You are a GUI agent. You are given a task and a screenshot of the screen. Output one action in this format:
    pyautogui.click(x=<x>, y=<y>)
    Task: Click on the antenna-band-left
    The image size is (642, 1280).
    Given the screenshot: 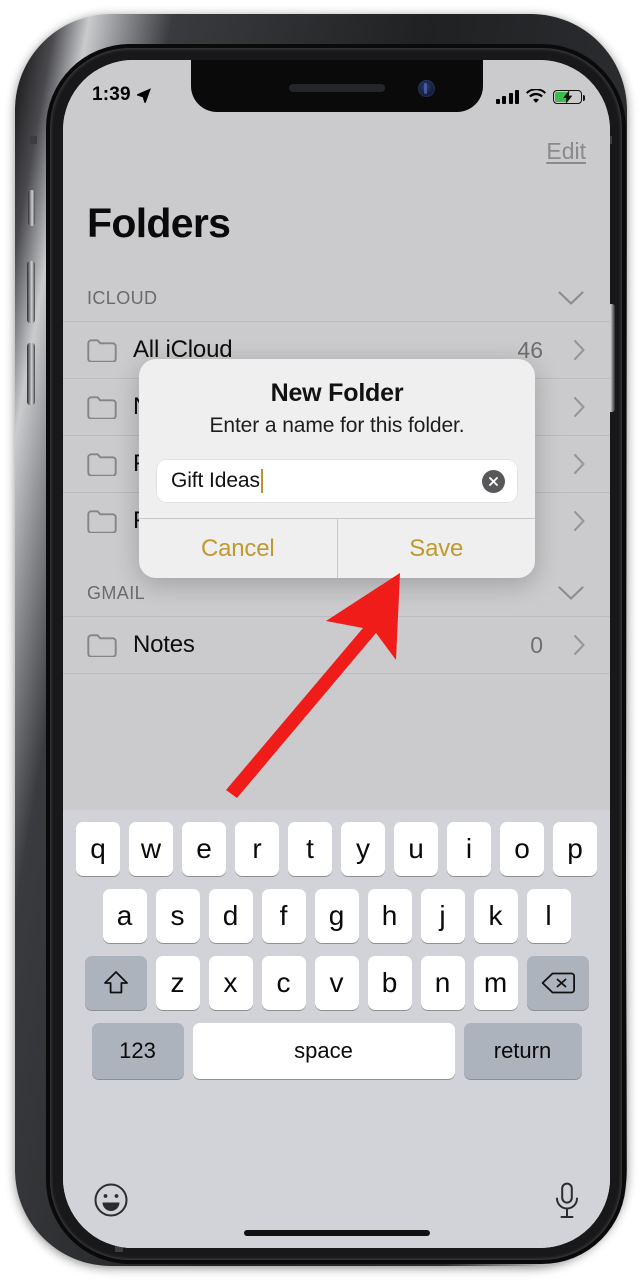 What is the action you would take?
    pyautogui.click(x=33, y=140)
    